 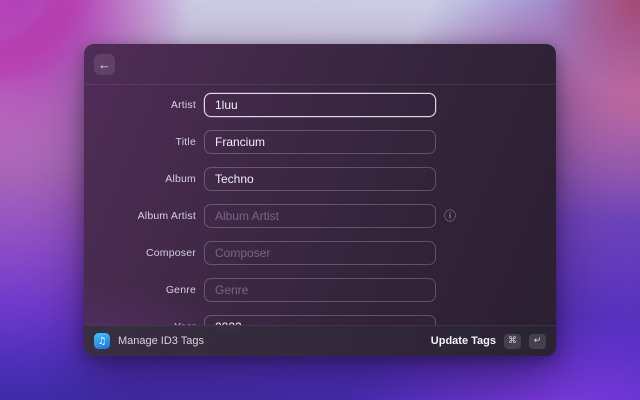 I want to click on album-artist-label: Album Artist, so click(x=166, y=216).